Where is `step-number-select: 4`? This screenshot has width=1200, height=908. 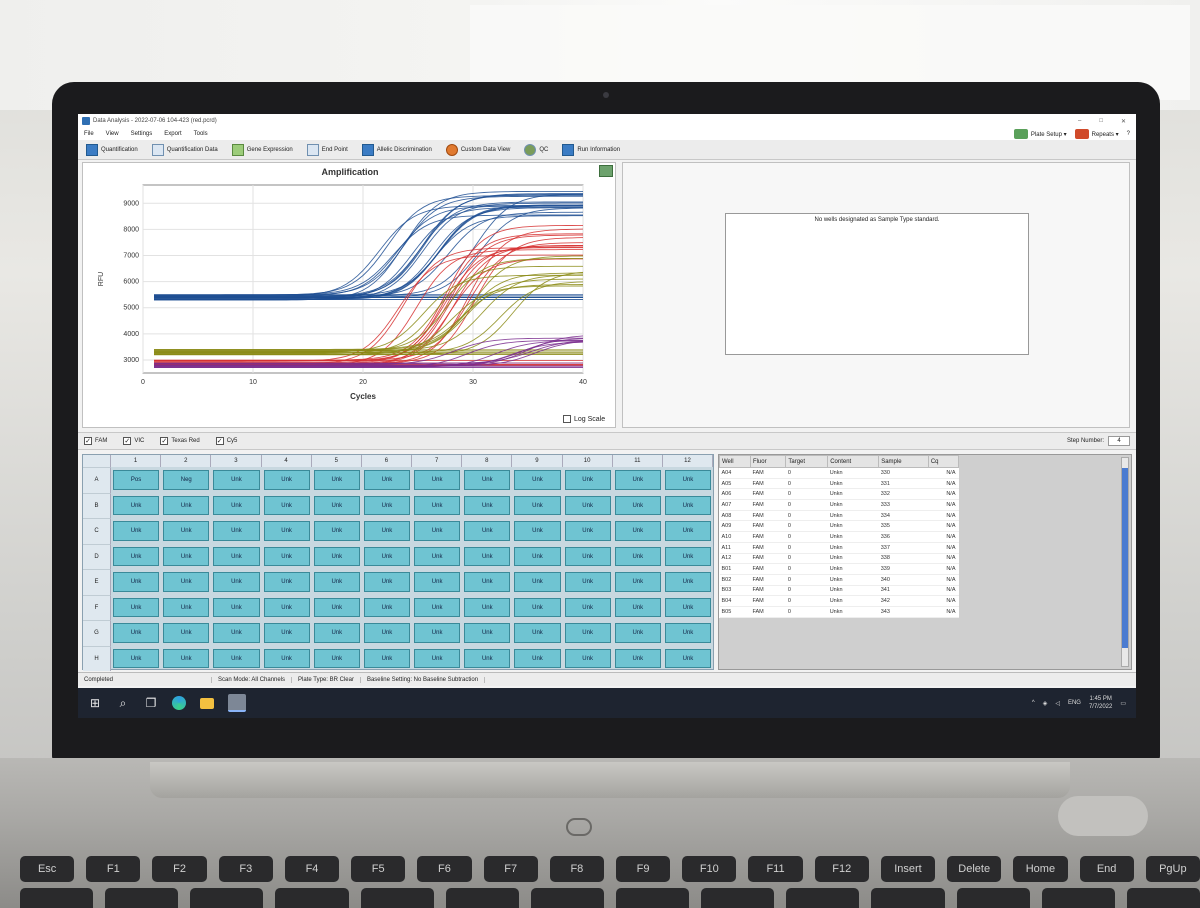 step-number-select: 4 is located at coordinates (1119, 441).